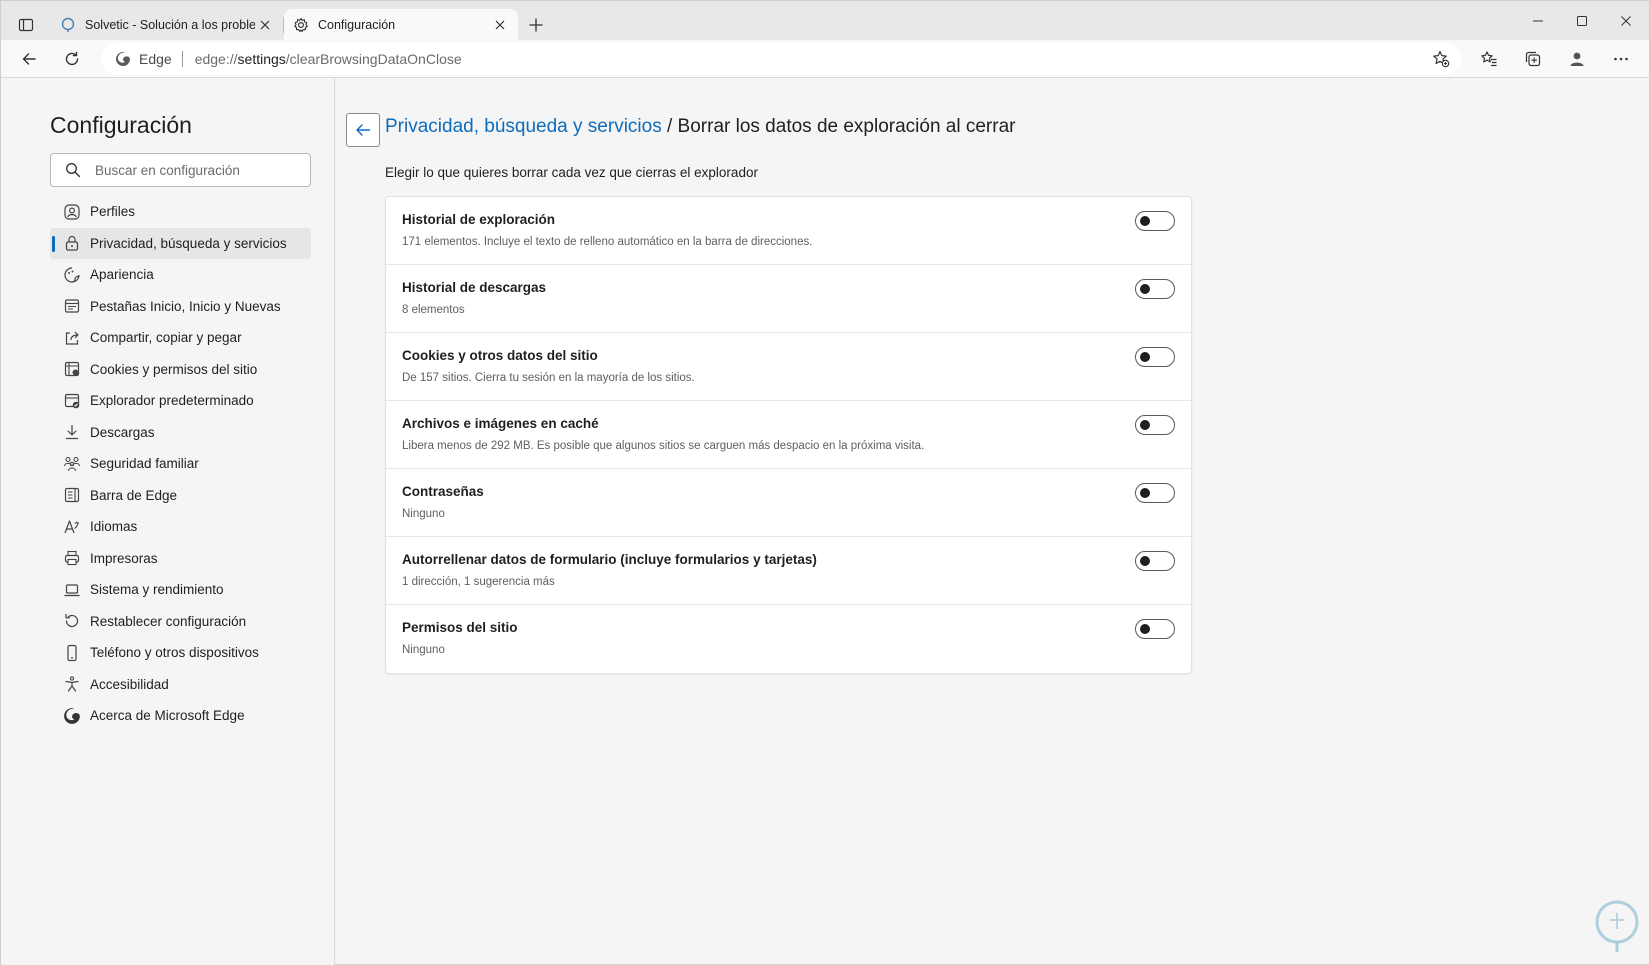  I want to click on toggle-autorrellenar, so click(1155, 561).